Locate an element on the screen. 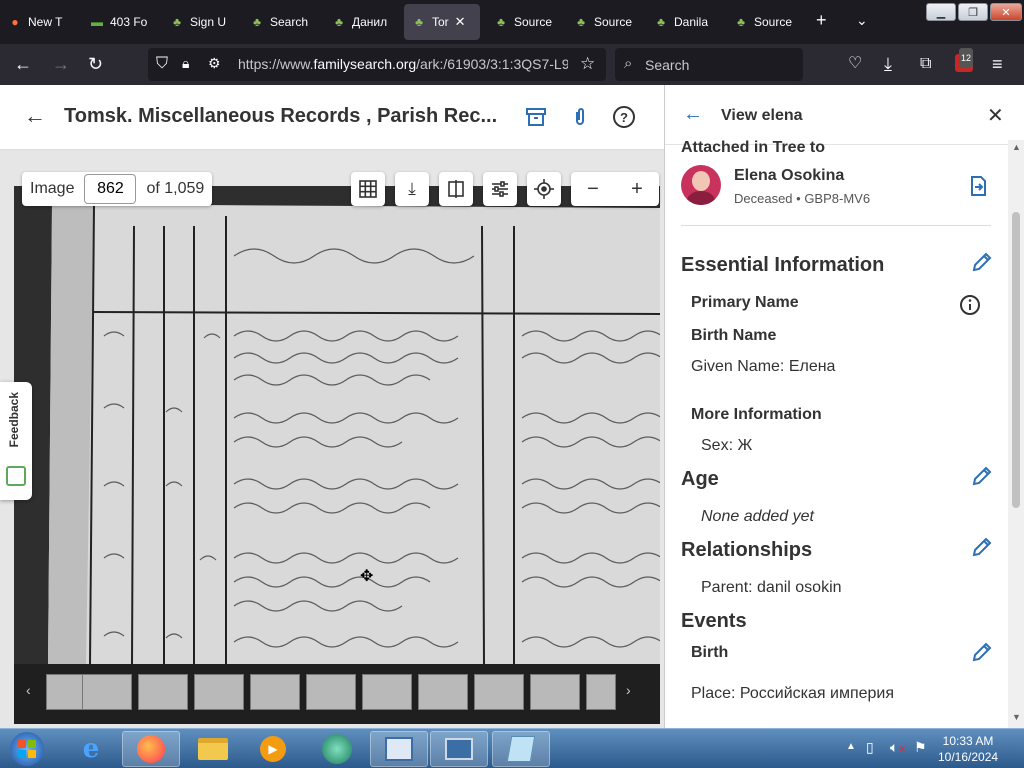  minimize-window-button: ▁ is located at coordinates (941, 12).